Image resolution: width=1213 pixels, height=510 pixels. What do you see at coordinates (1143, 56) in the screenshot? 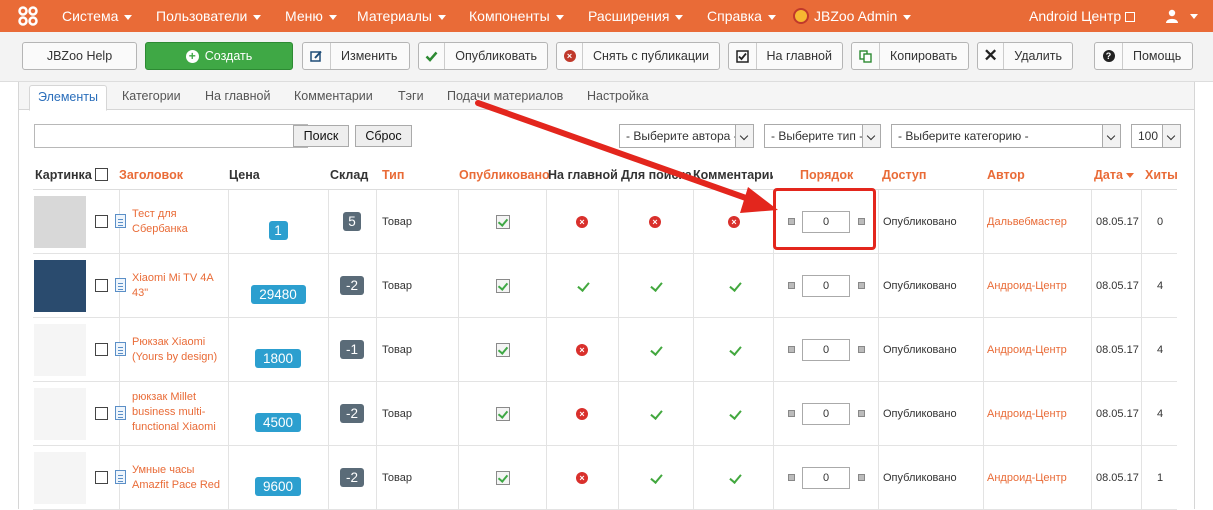
I see `help-button: ? Помощь` at bounding box center [1143, 56].